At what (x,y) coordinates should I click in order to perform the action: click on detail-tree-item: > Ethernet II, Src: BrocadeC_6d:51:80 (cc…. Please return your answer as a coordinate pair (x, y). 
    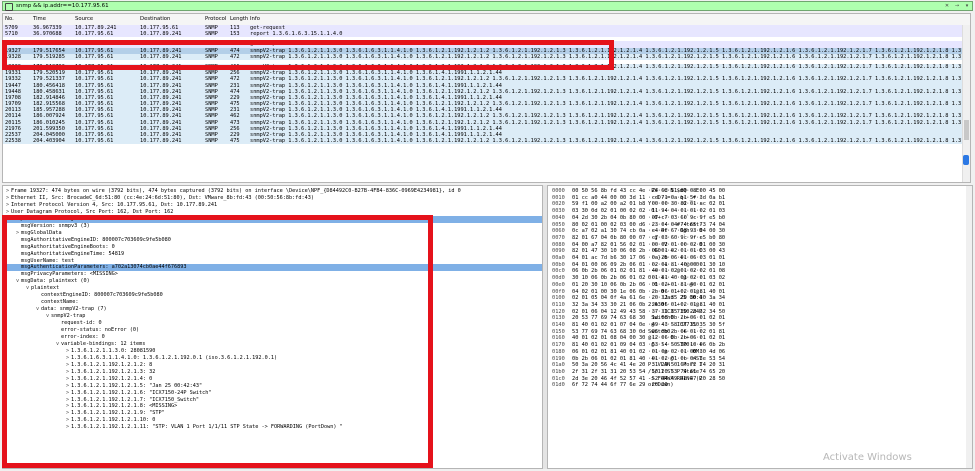
    Looking at the image, I should click on (272, 198).